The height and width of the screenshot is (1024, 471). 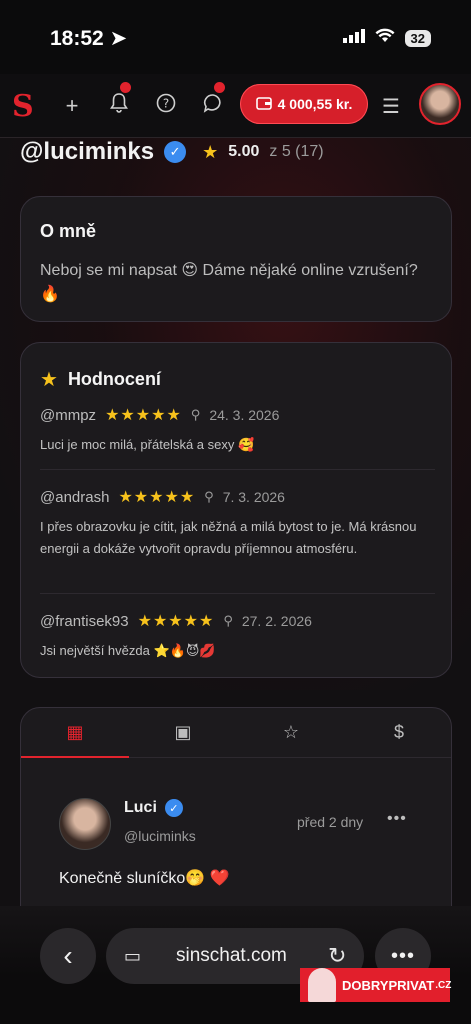 I want to click on review-date: 7. 3. 2026, so click(x=253, y=497).